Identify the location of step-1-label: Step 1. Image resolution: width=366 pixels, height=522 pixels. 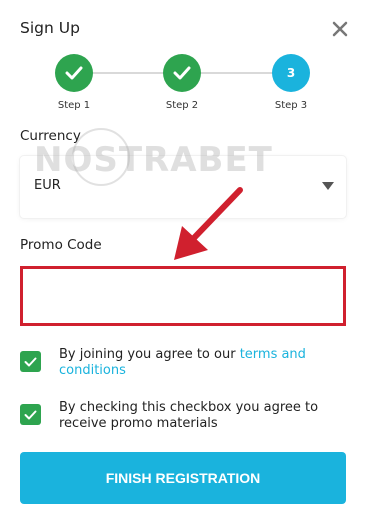
(74, 105).